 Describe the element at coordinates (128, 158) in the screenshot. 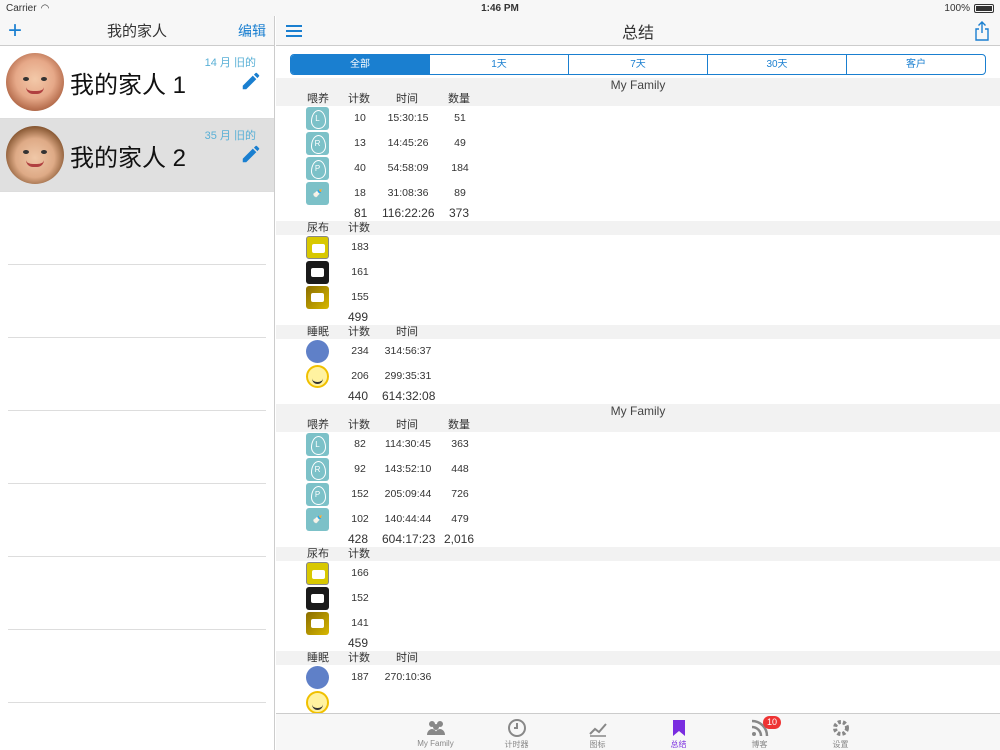

I see `family-name: 我的家人 2` at that location.